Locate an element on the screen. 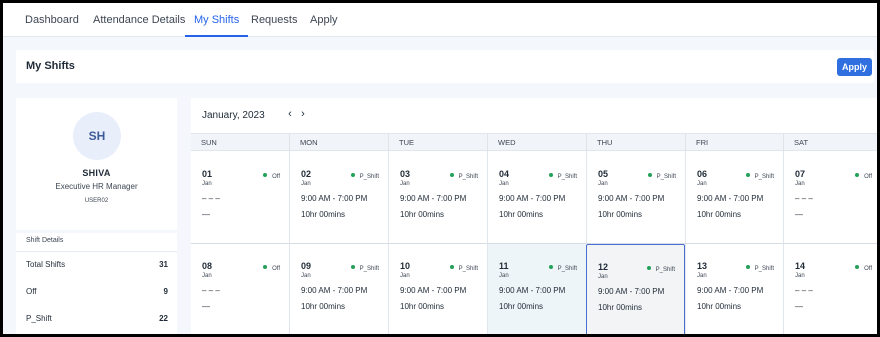  chevron-left-icon: ‹ is located at coordinates (290, 114).